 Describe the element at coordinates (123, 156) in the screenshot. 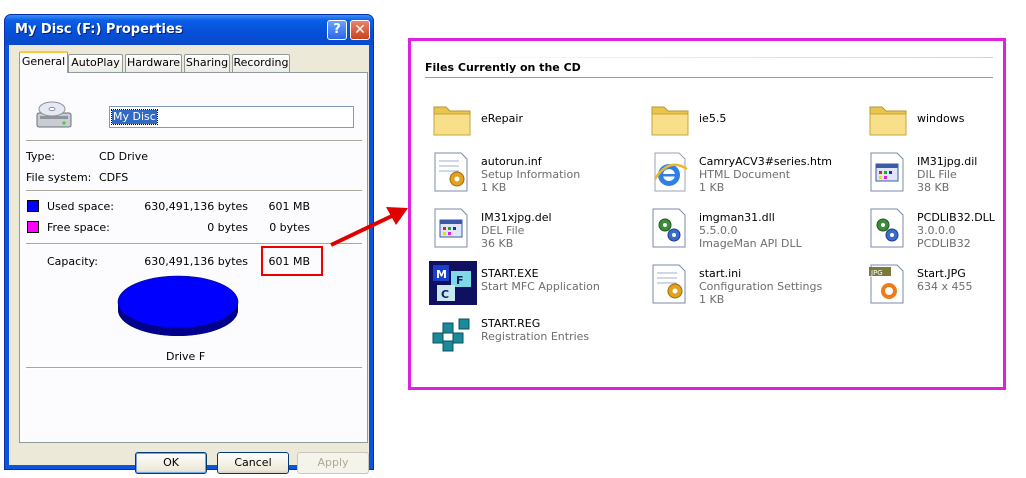

I see `type-value: CD Drive` at that location.